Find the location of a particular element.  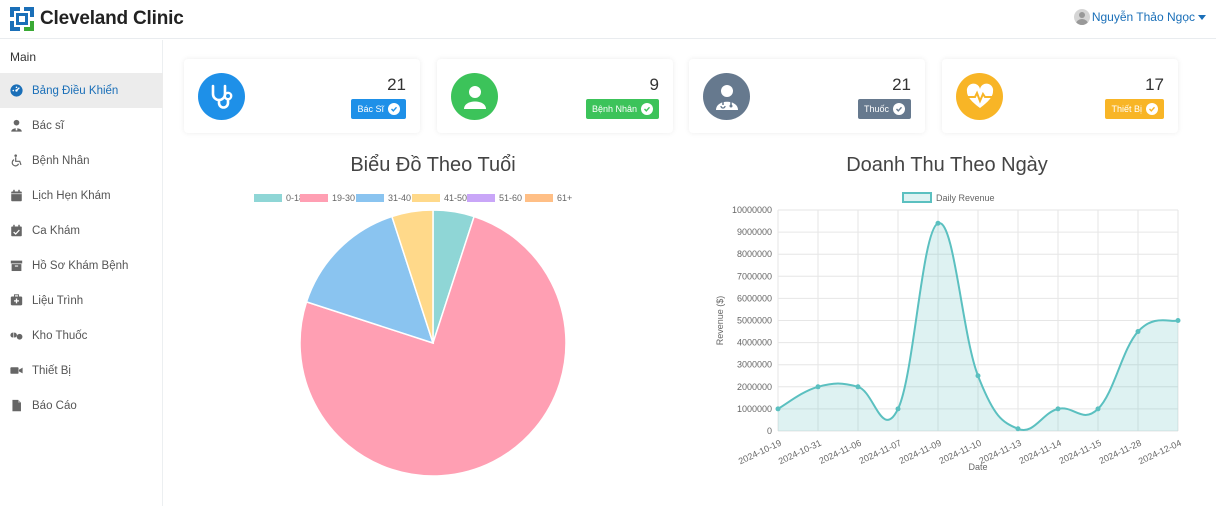

legend-item: 41-50 is located at coordinates (439, 198).